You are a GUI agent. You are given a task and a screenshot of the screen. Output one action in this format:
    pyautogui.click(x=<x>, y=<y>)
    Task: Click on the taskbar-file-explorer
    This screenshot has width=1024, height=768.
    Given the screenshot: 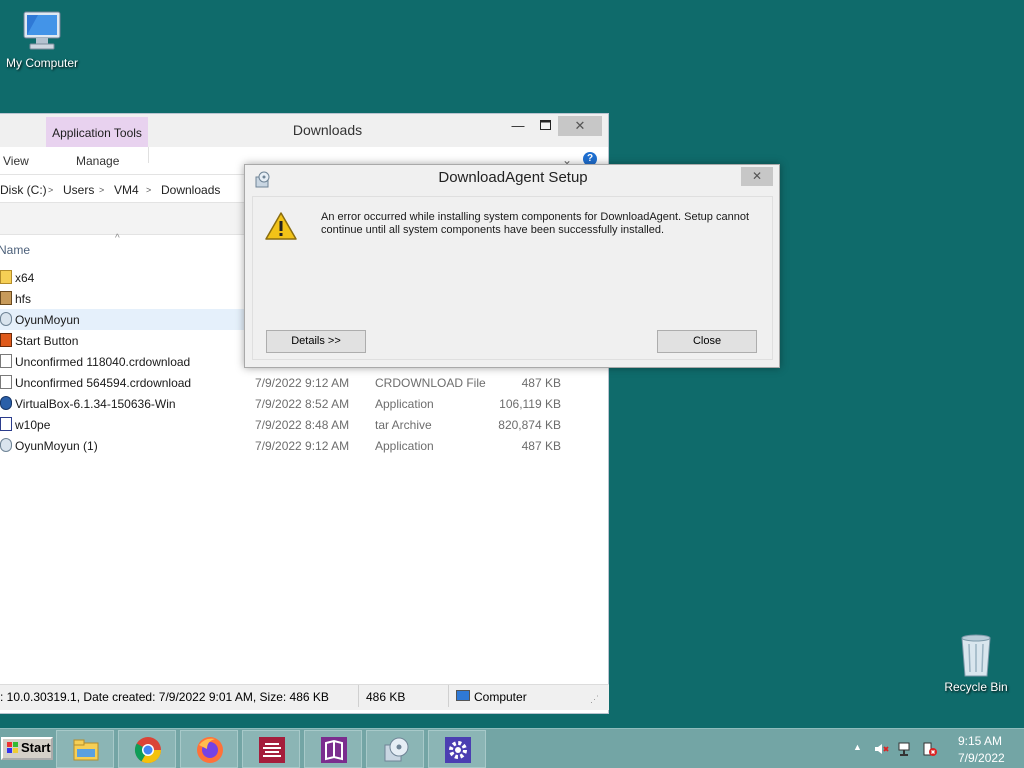 What is the action you would take?
    pyautogui.click(x=85, y=749)
    